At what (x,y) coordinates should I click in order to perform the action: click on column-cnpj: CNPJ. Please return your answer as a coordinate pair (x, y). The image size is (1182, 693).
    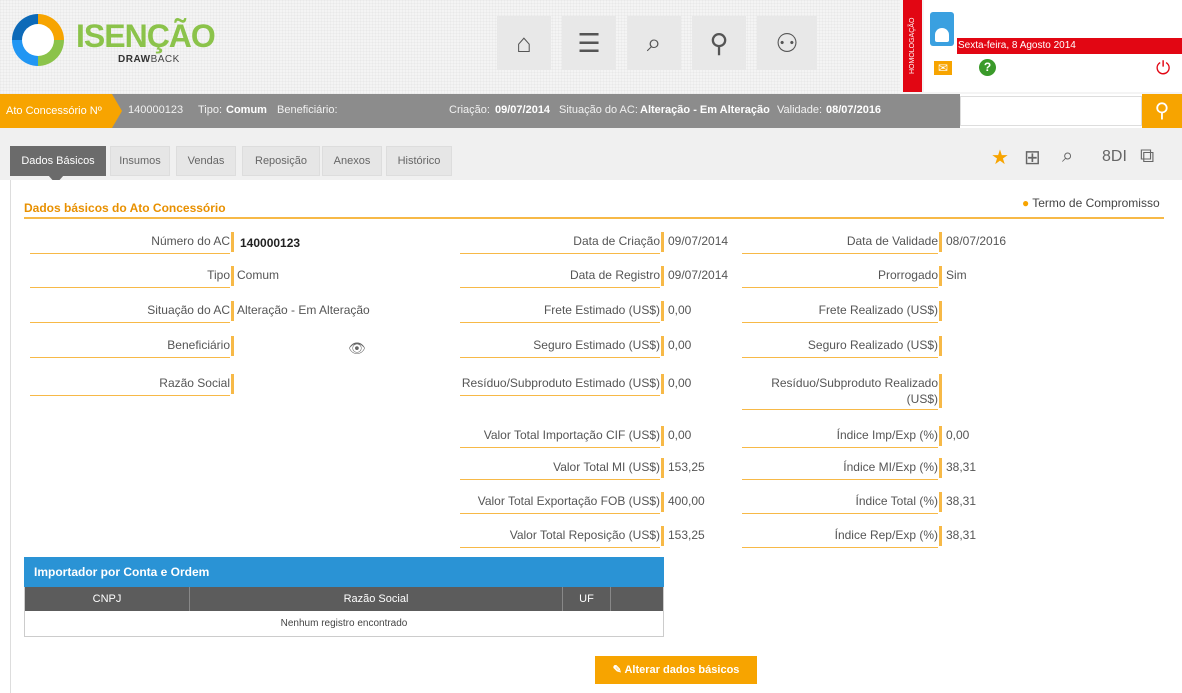
    Looking at the image, I should click on (107, 599).